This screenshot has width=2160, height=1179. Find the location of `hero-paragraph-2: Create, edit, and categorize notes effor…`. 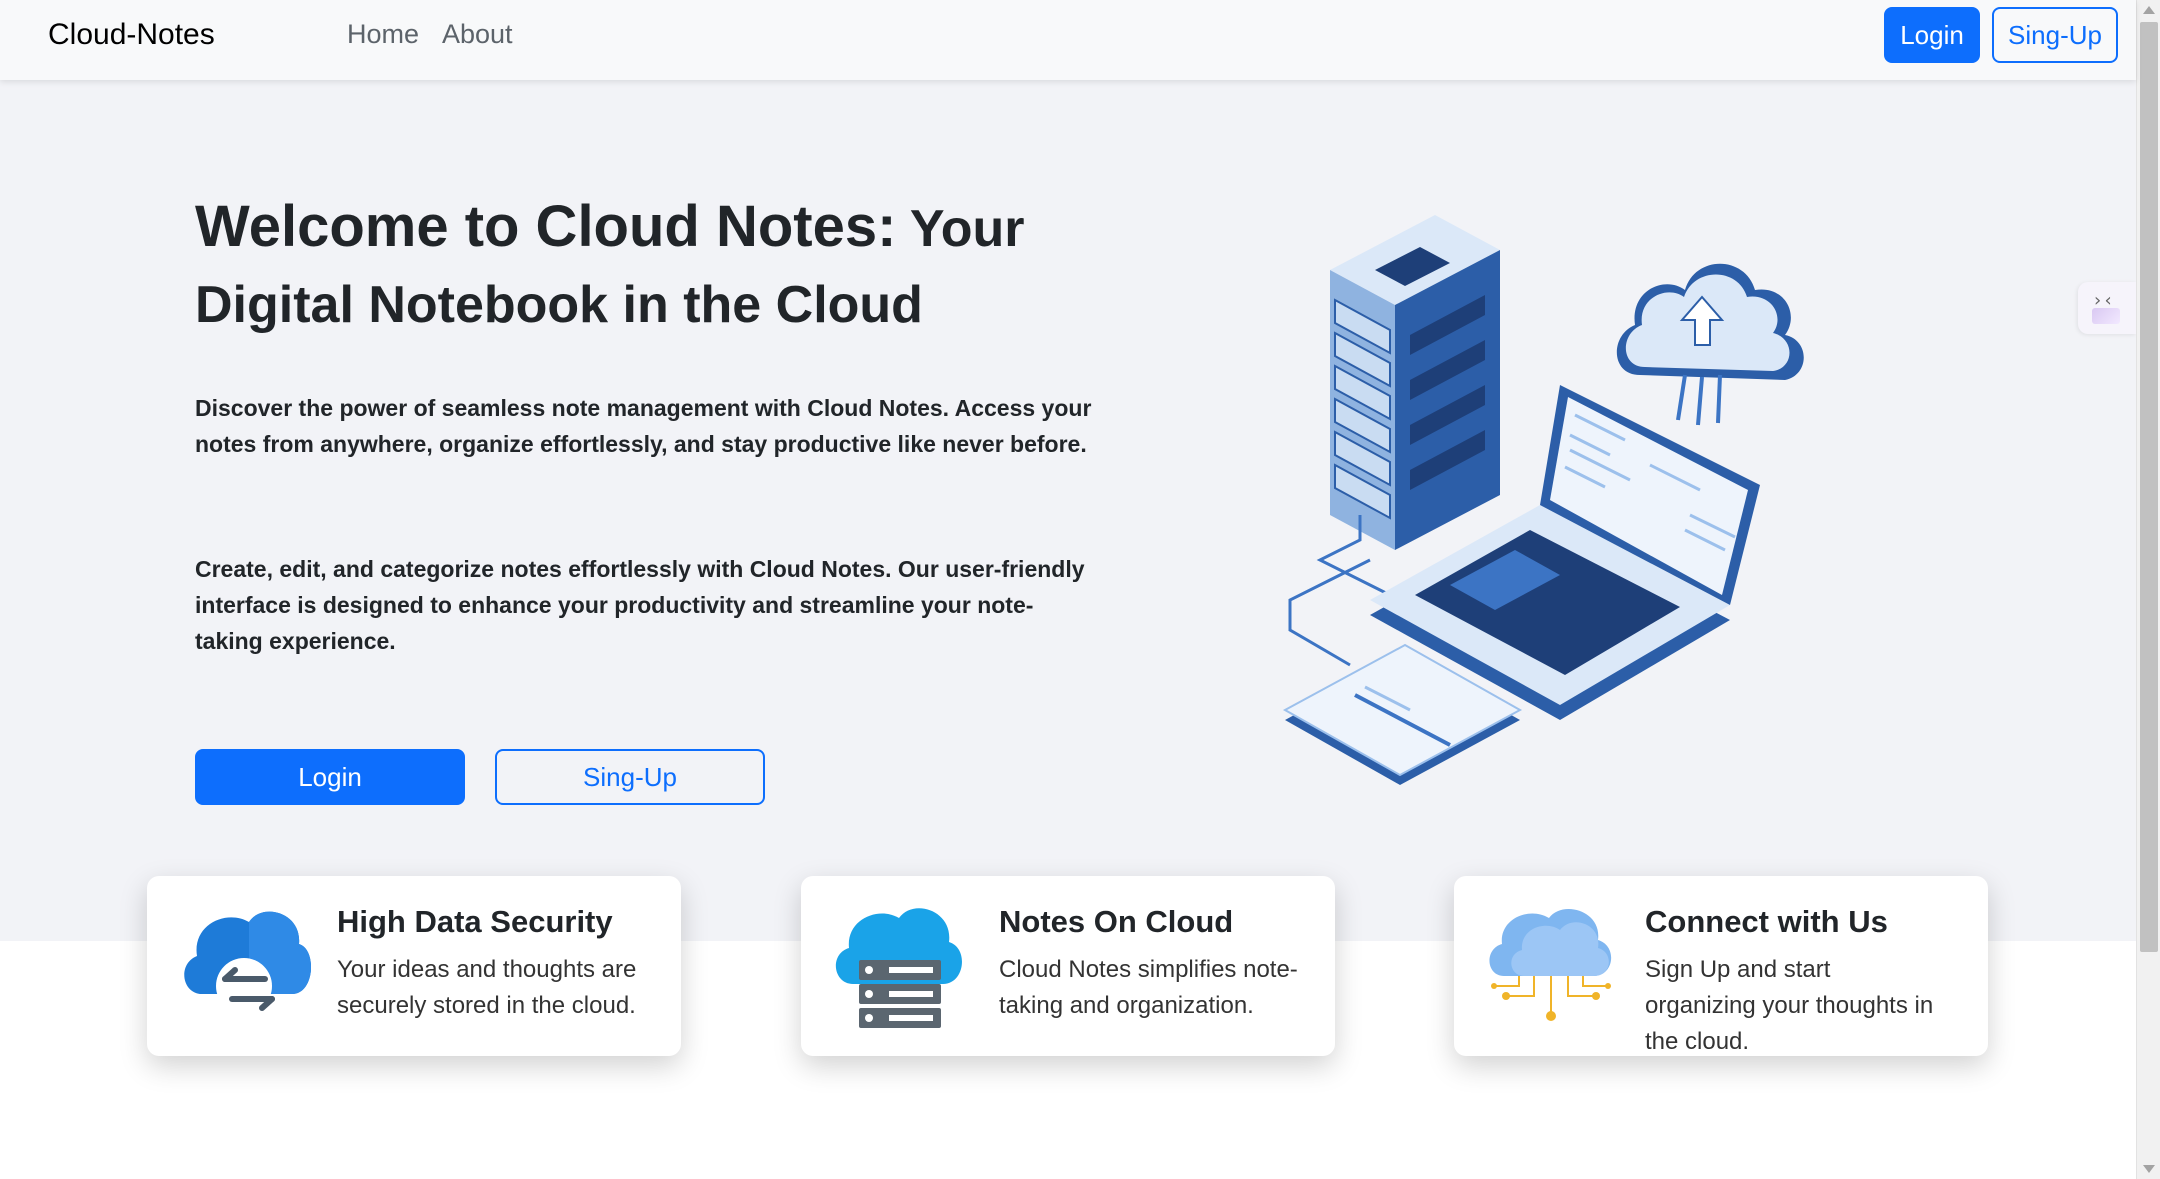

hero-paragraph-2: Create, edit, and categorize notes effor… is located at coordinates (640, 605).